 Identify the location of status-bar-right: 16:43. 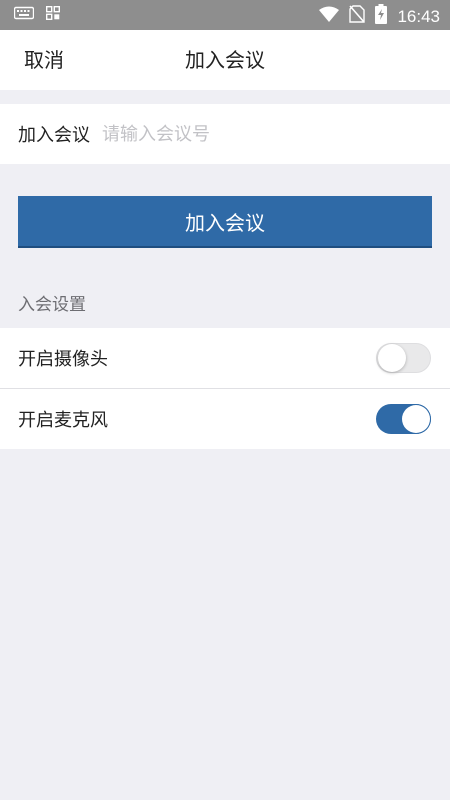
(379, 16).